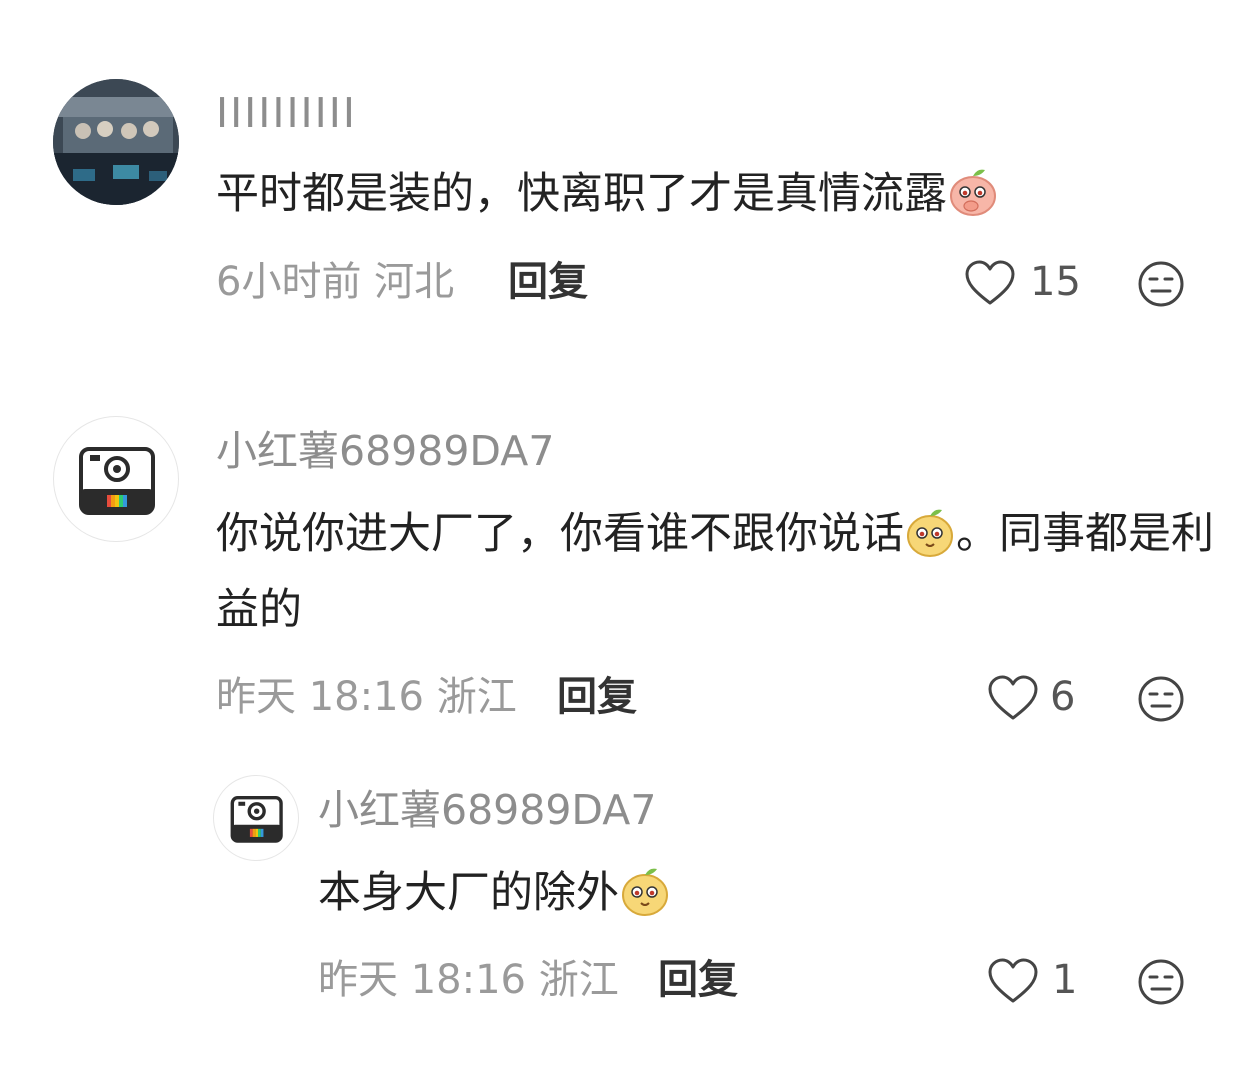 Image resolution: width=1260 pixels, height=1072 pixels. What do you see at coordinates (973, 192) in the screenshot?
I see `peach-emoji-icon` at bounding box center [973, 192].